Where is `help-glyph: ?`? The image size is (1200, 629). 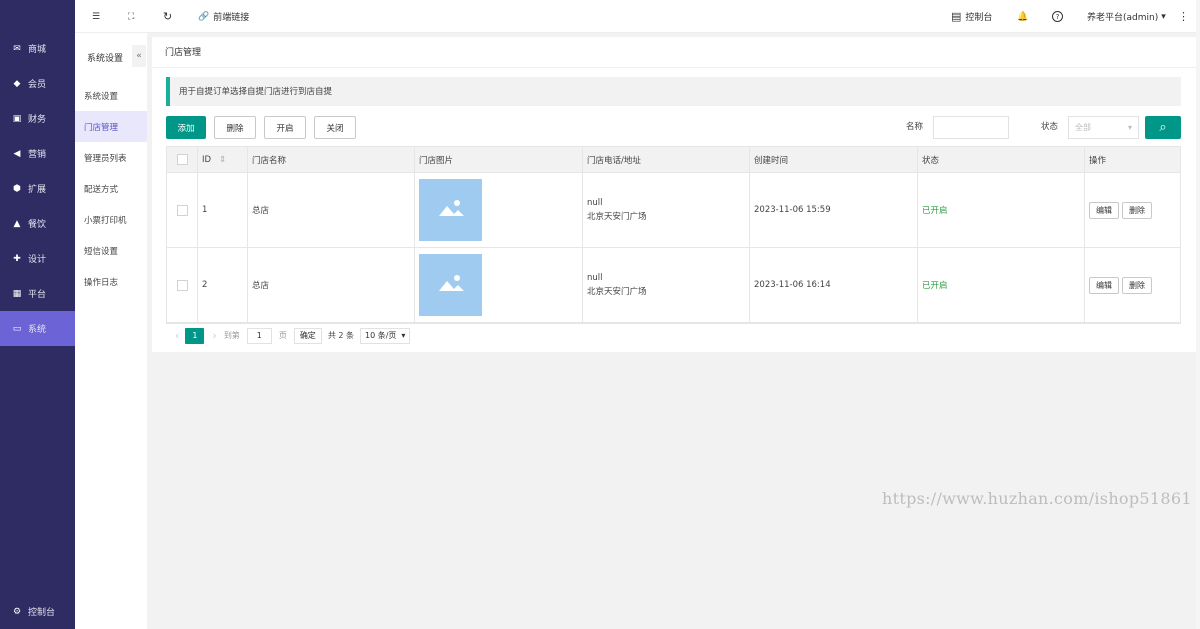
help-glyph: ? is located at coordinates (1057, 16).